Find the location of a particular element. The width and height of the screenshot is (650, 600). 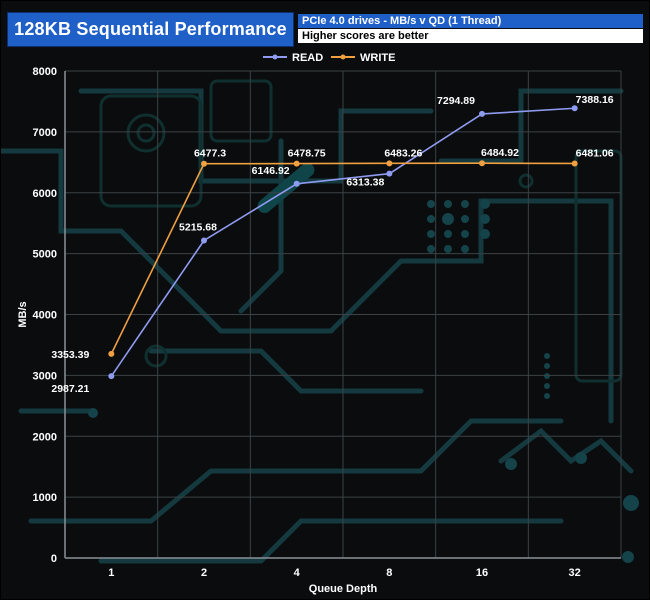

data-label-write: 6483.26 is located at coordinates (403, 153).